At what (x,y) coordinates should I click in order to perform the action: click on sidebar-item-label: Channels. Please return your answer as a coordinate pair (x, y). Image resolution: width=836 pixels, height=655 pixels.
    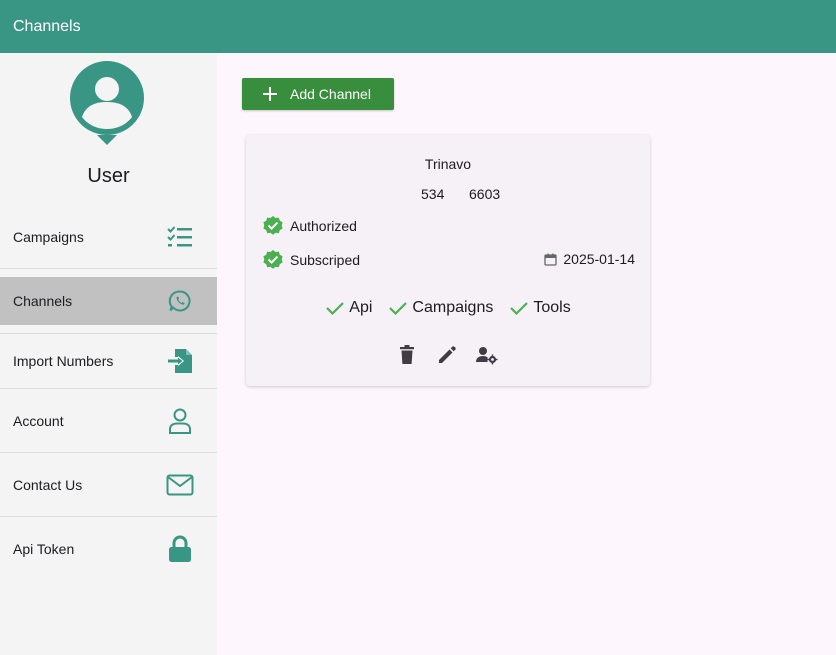
    Looking at the image, I should click on (43, 301).